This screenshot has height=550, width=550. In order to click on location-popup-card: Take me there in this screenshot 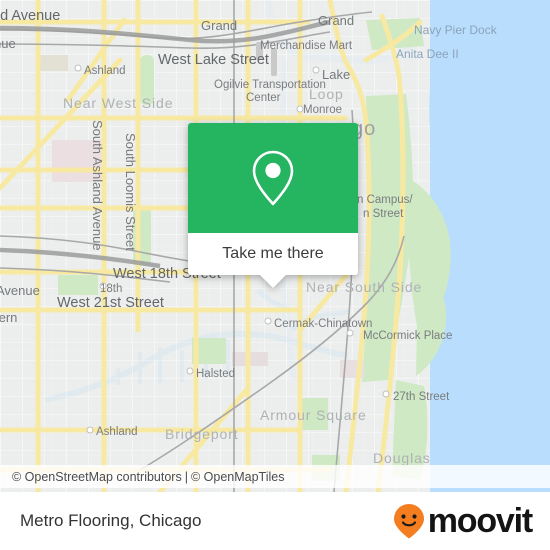, I will do `click(273, 205)`.